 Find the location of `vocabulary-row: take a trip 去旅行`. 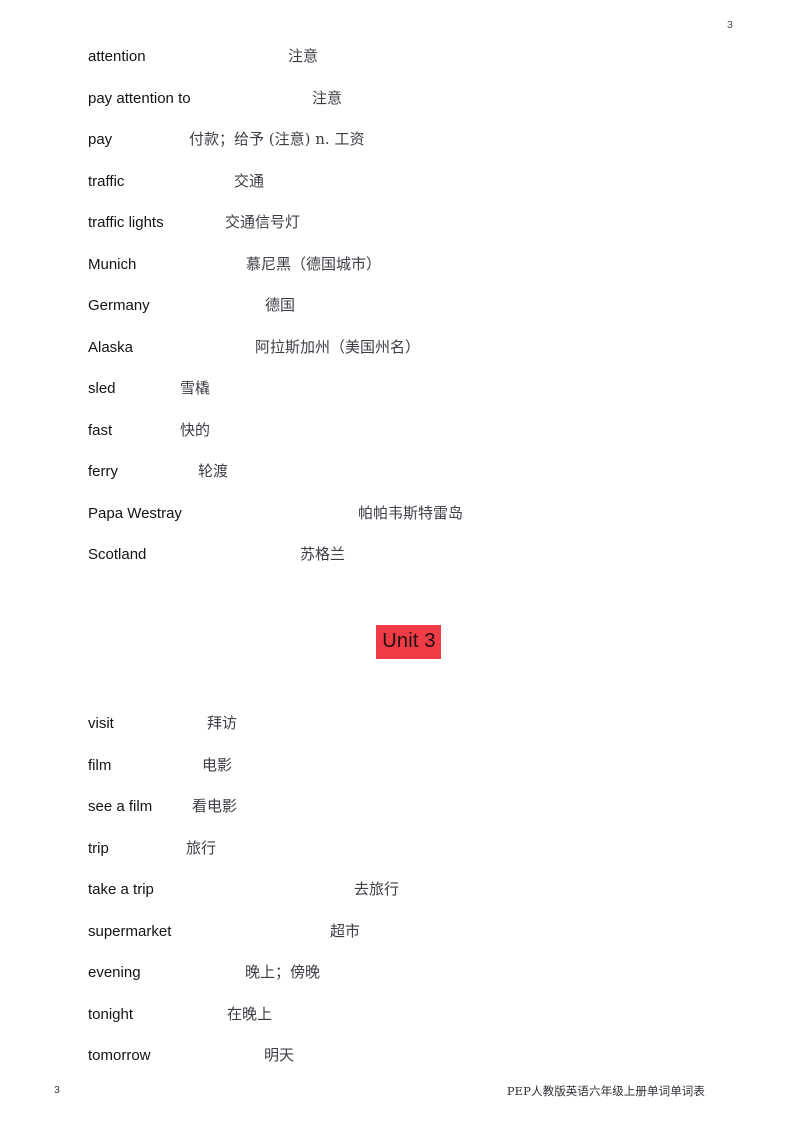

vocabulary-row: take a trip 去旅行 is located at coordinates (396, 901).